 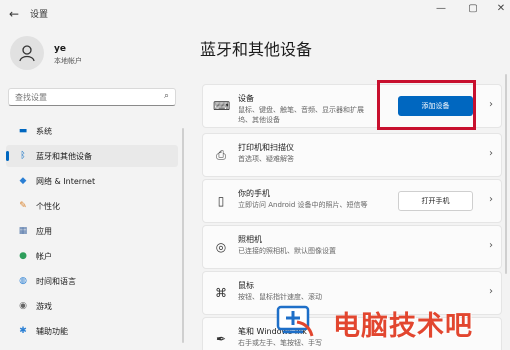 I want to click on brush-icon: ✎, so click(x=23, y=206).